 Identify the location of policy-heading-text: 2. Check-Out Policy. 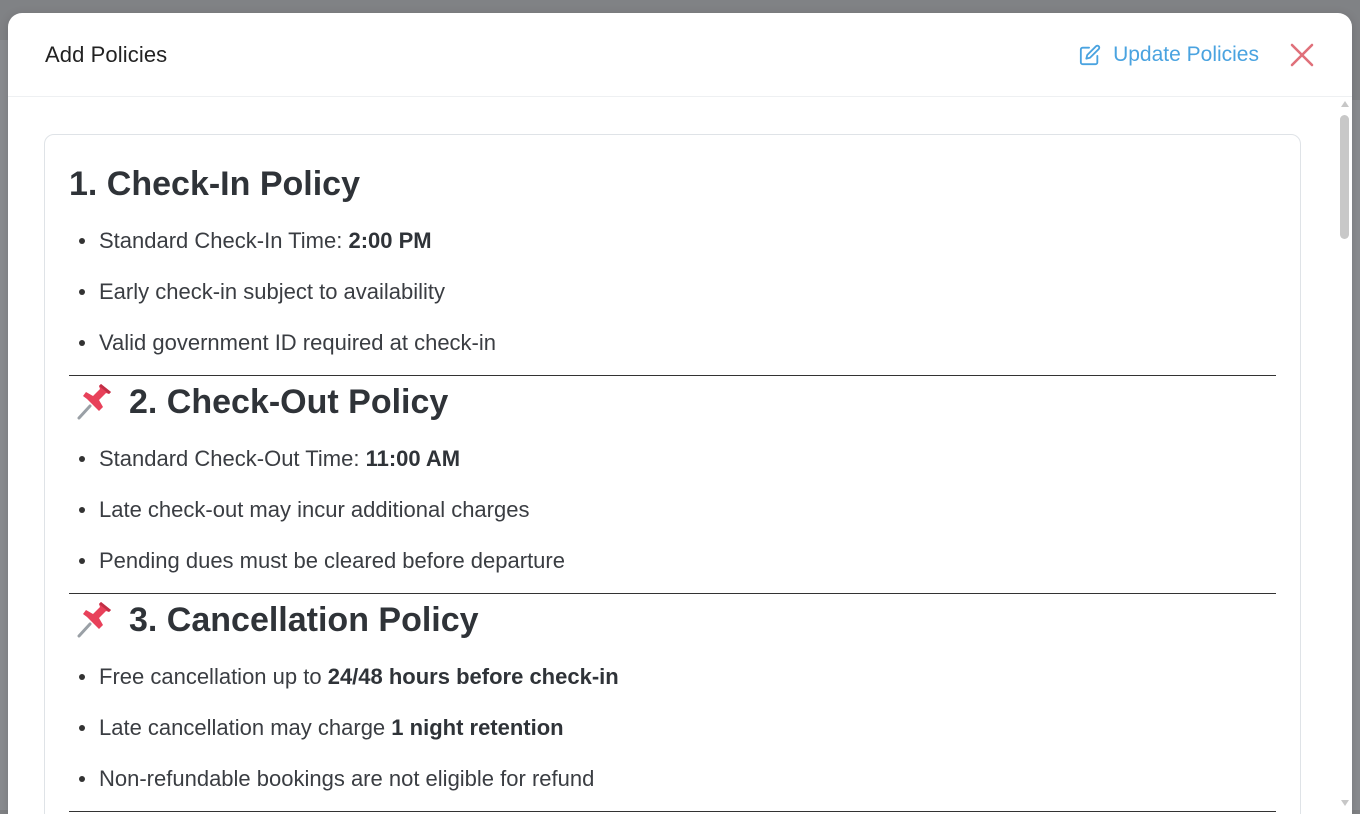
(289, 401).